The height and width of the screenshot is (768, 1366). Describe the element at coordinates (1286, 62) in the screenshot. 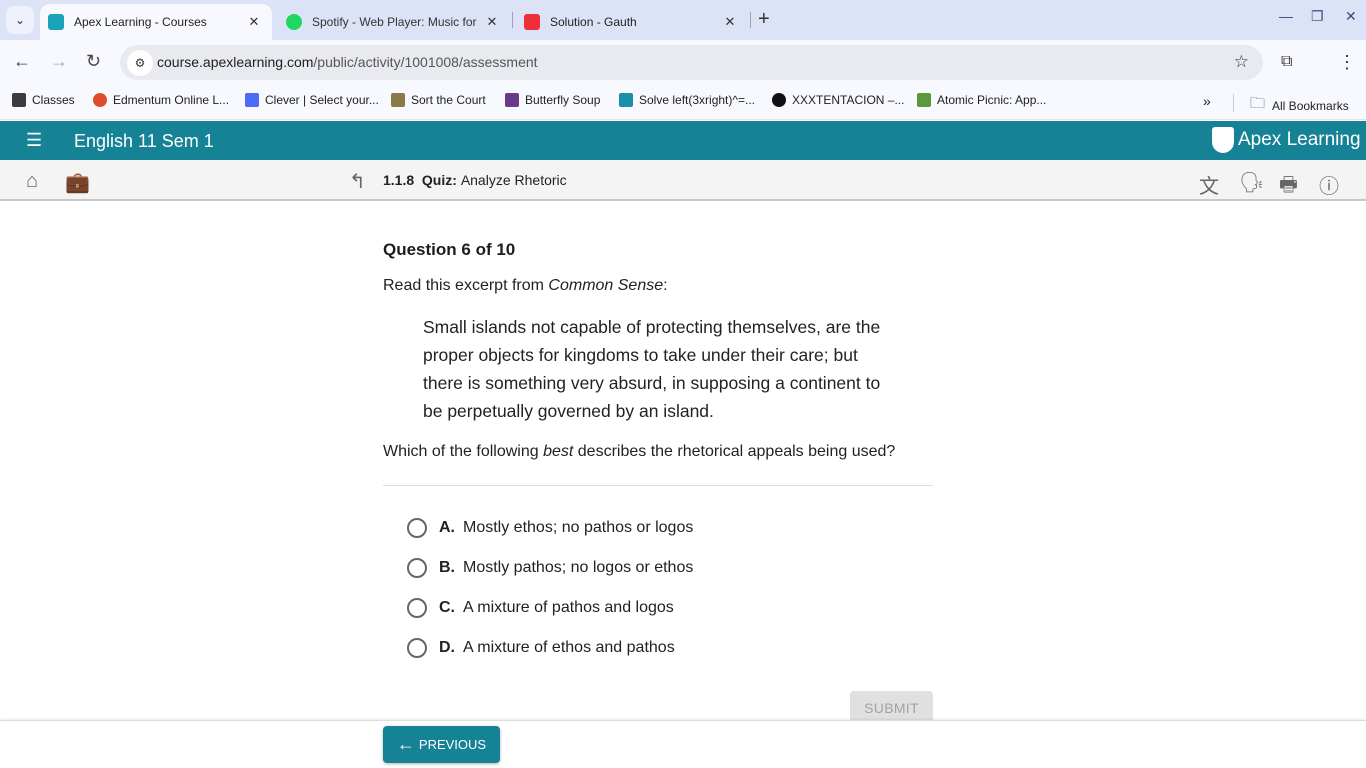

I see `extensions-icon: ⧉` at that location.